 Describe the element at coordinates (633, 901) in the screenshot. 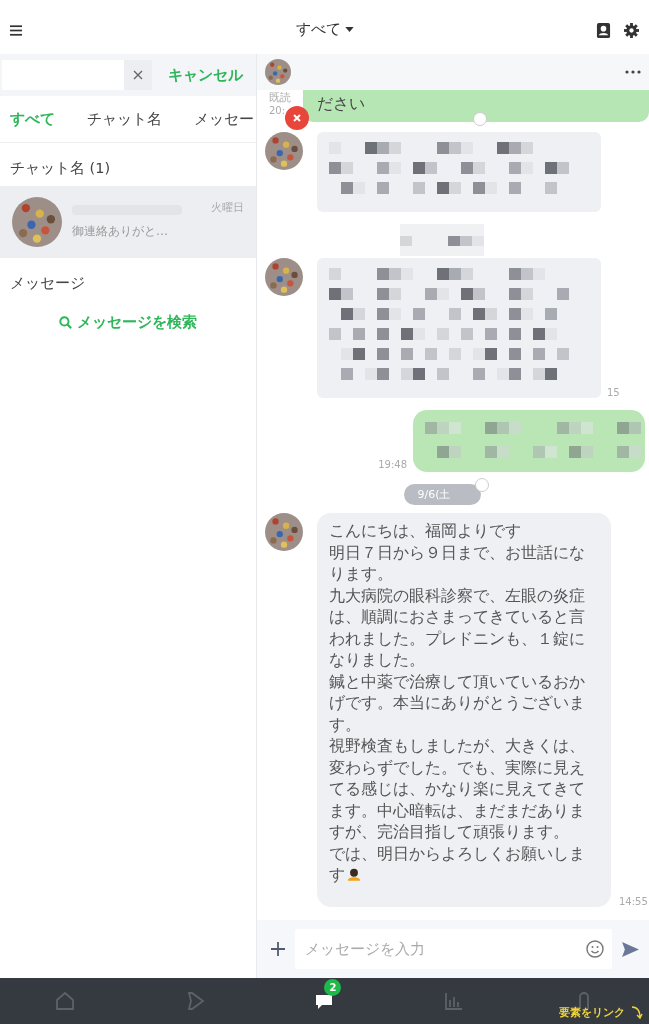

I see `message-time: 14:55` at that location.